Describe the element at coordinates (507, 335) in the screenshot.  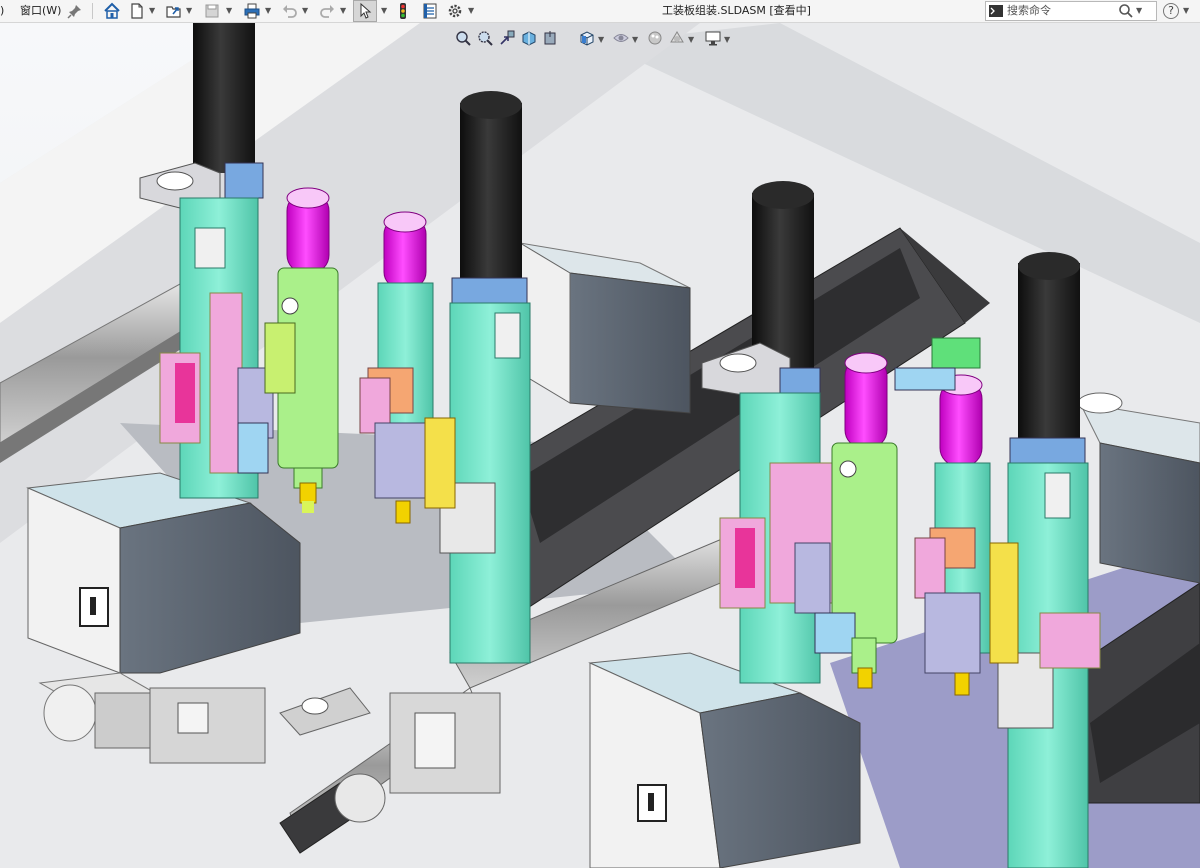
I see `linear-module-3-window` at that location.